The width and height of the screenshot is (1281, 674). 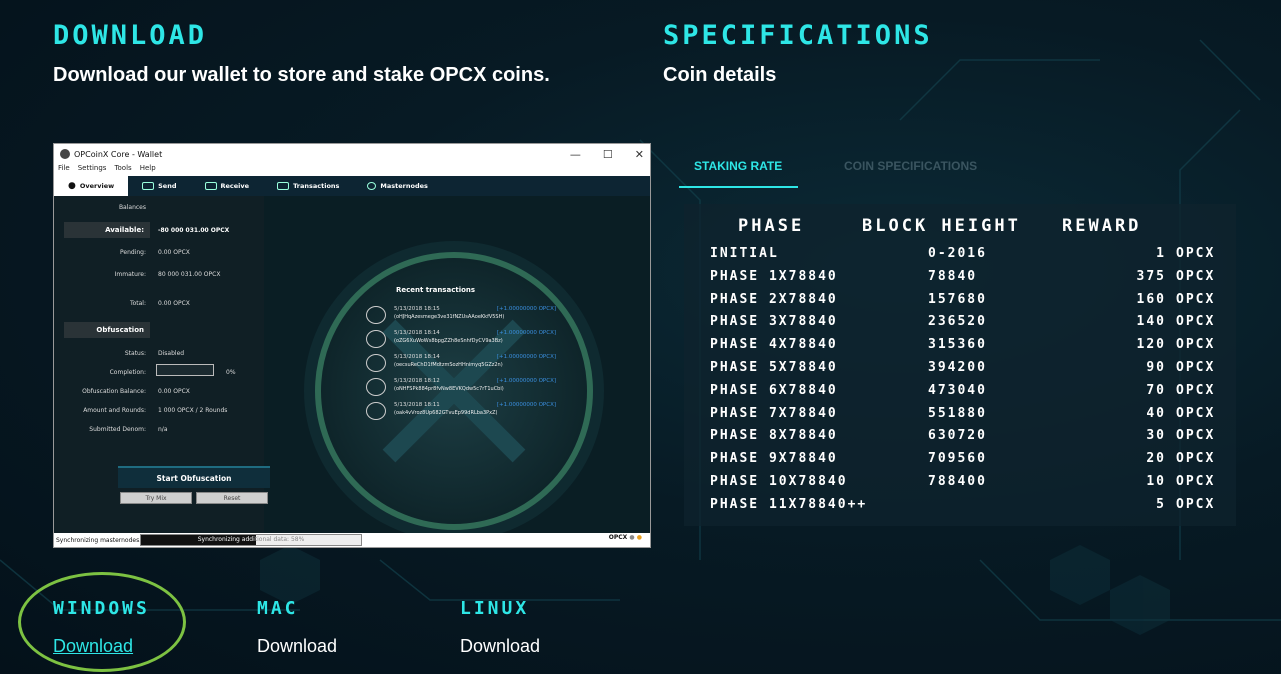 What do you see at coordinates (278, 608) in the screenshot?
I see `os-title-mac: MAC` at bounding box center [278, 608].